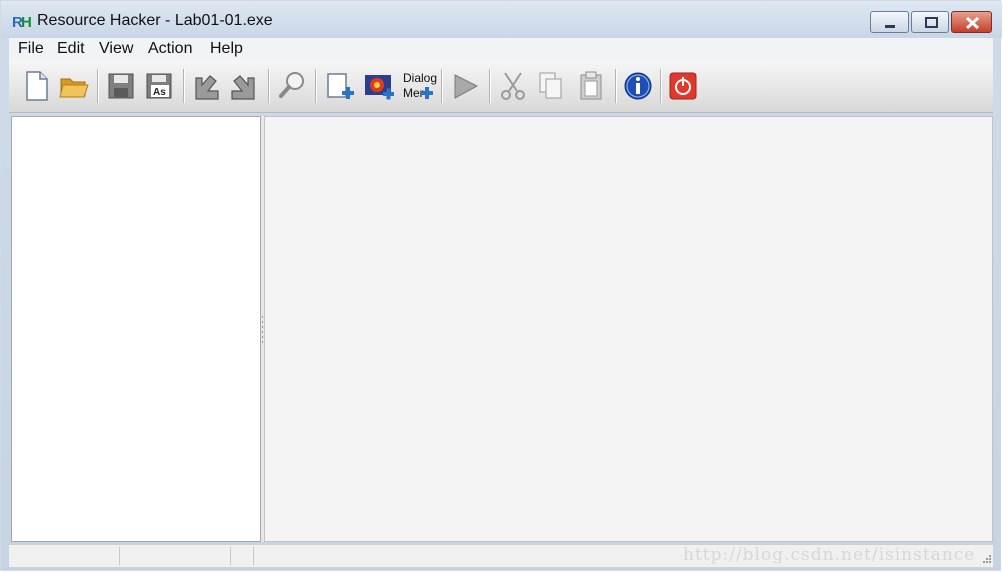 The image size is (1003, 573). What do you see at coordinates (244, 86) in the screenshot?
I see `forward-arrow-icon` at bounding box center [244, 86].